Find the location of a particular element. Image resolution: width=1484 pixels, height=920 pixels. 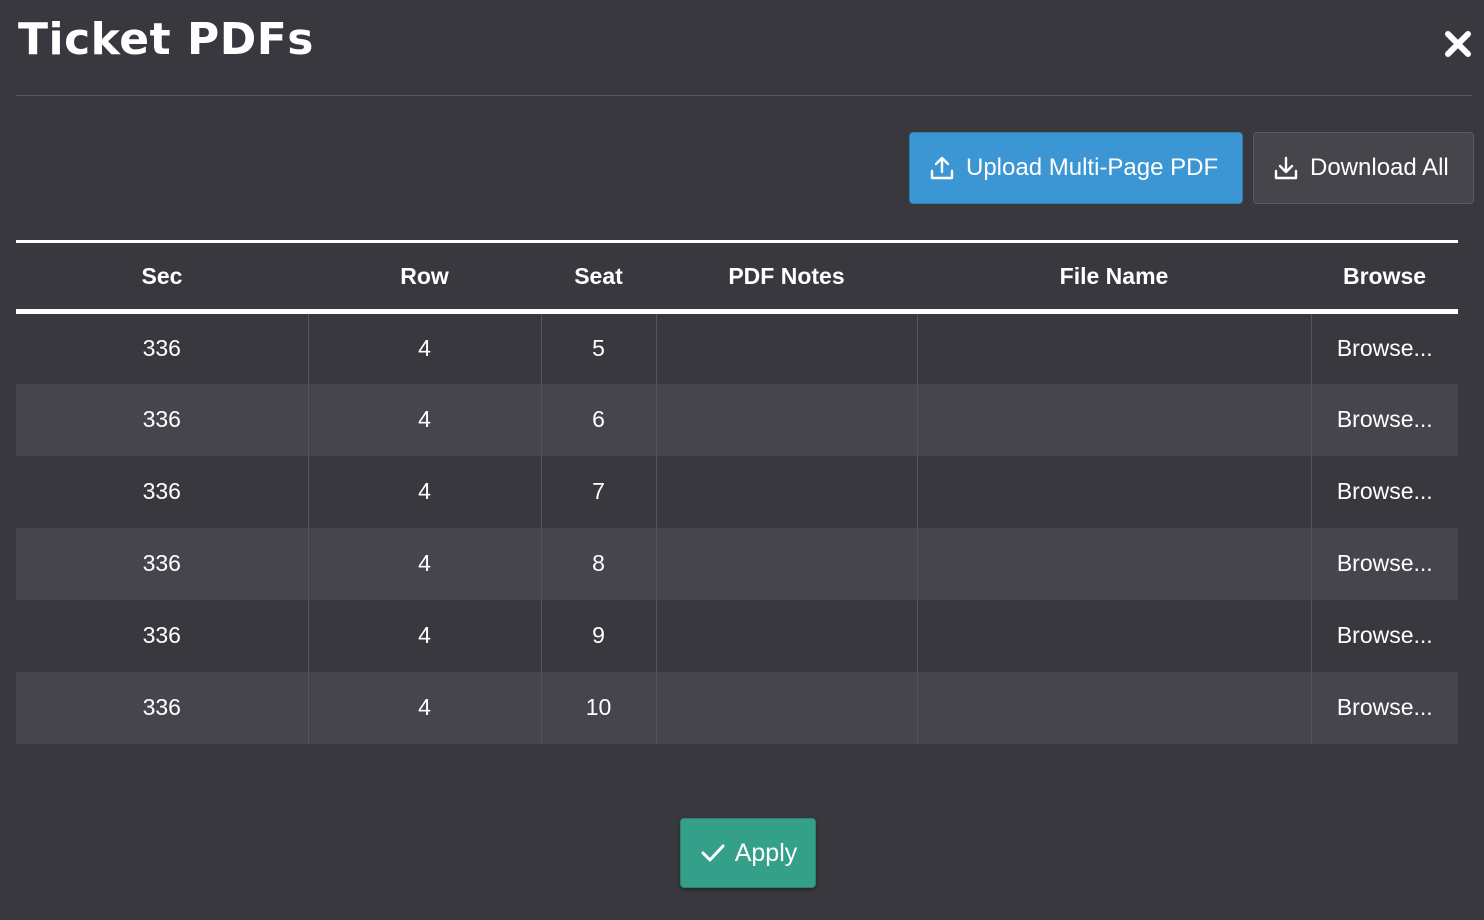

upload-multi-page-pdf-button: Upload Multi-Page PDF is located at coordinates (1076, 168).